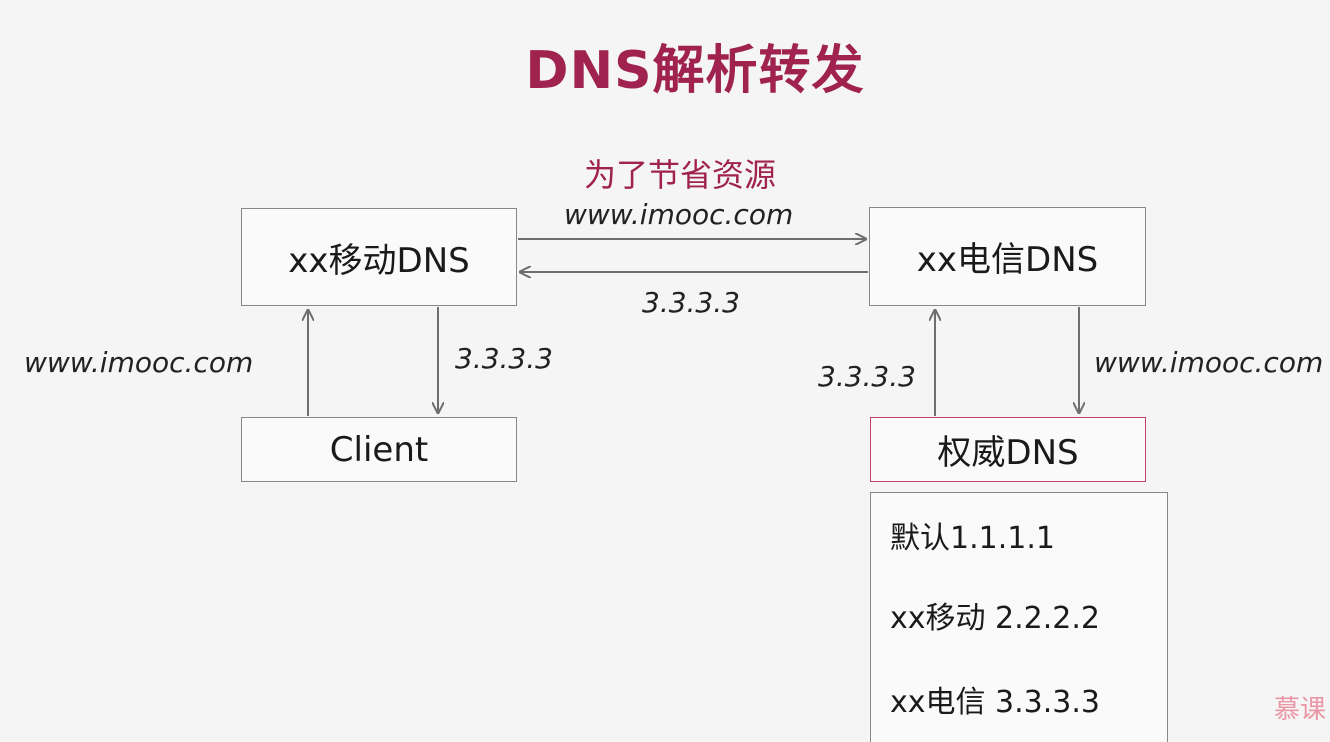 The image size is (1330, 742). What do you see at coordinates (867, 376) in the screenshot?
I see `edge-label-auth-to-telecom: 3.3.3.3` at bounding box center [867, 376].